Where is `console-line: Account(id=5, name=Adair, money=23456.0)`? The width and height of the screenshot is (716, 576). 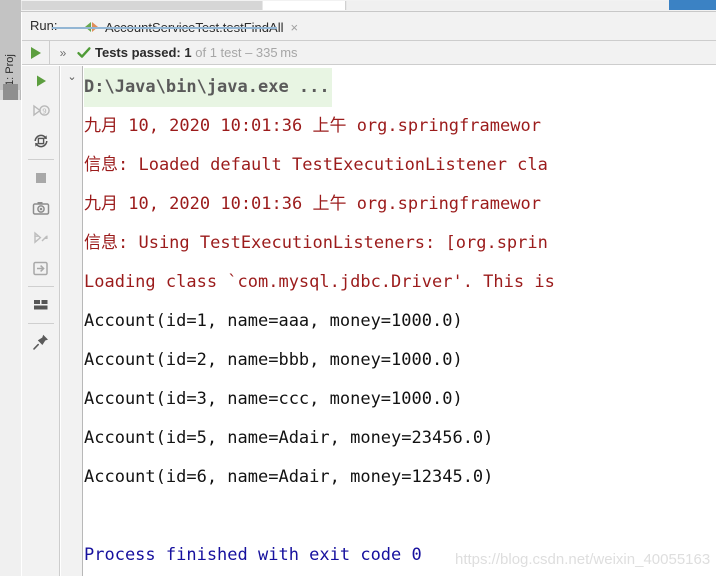 console-line: Account(id=5, name=Adair, money=23456.0) is located at coordinates (400, 438).